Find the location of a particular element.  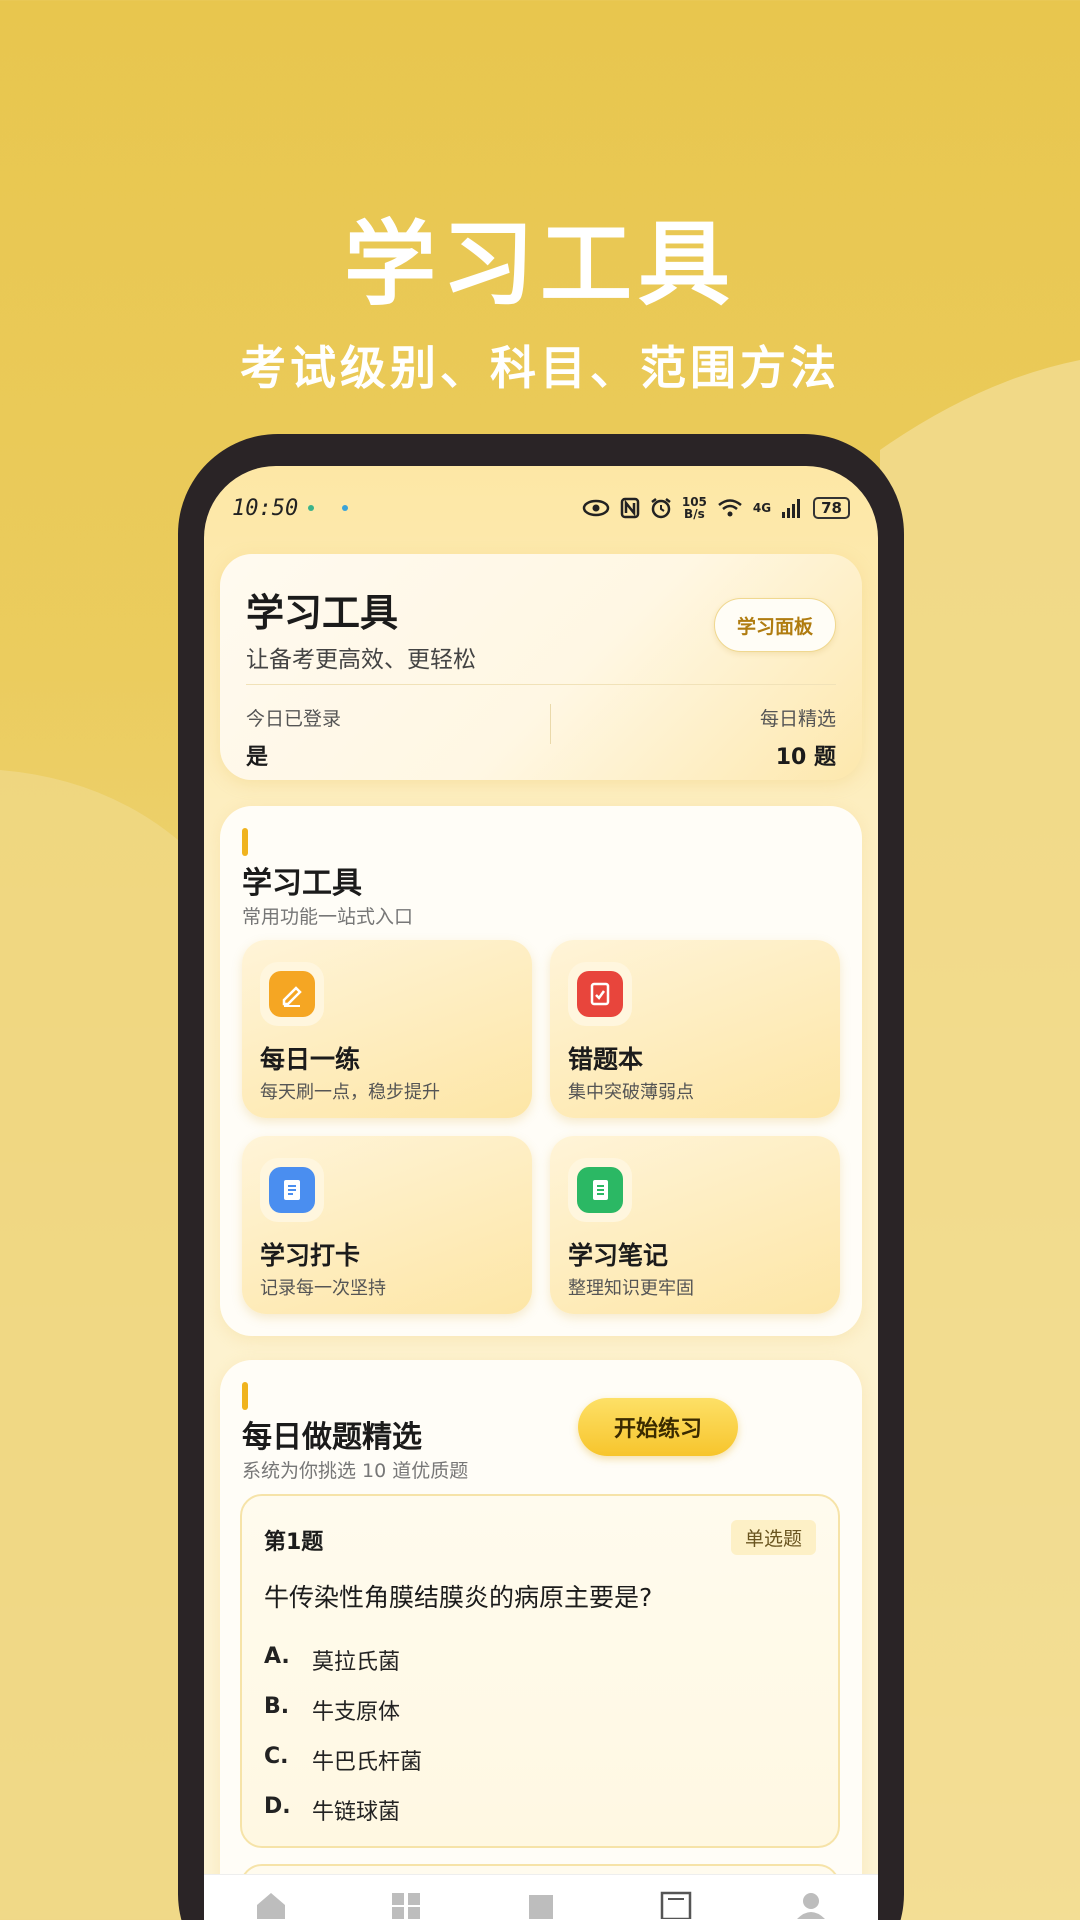

pencil-icon is located at coordinates (292, 994).